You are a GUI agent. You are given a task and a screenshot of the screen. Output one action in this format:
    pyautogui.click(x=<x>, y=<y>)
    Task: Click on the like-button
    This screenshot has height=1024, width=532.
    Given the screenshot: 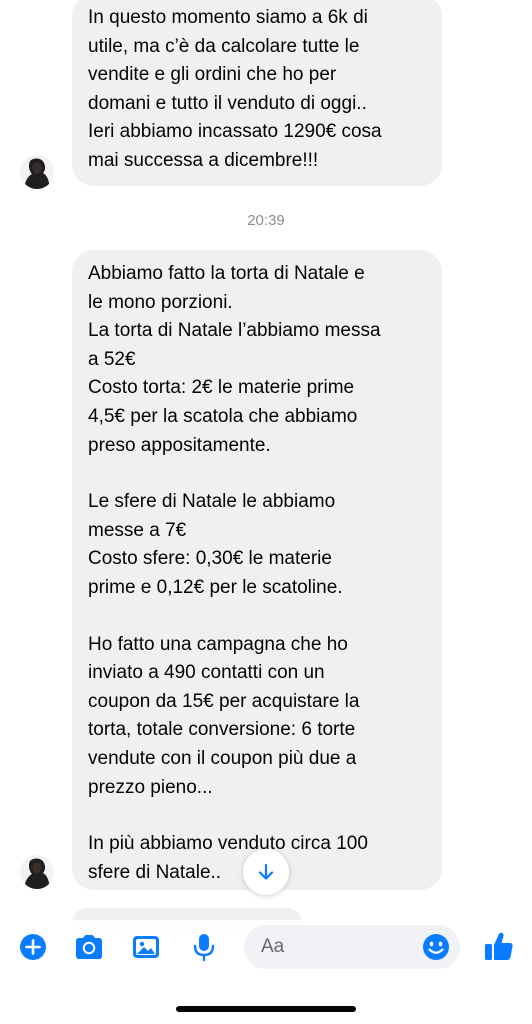 What is the action you would take?
    pyautogui.click(x=499, y=946)
    